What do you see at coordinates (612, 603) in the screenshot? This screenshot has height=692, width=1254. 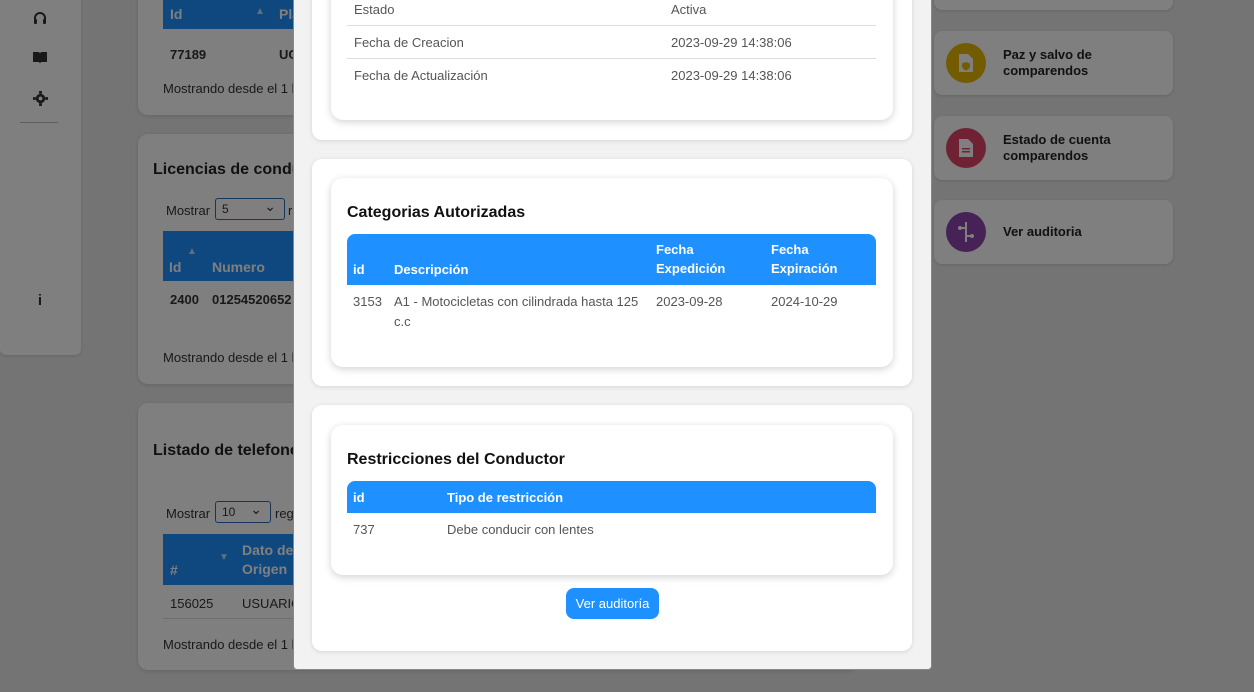 I see `ver-auditoria-button: Ver auditoría` at bounding box center [612, 603].